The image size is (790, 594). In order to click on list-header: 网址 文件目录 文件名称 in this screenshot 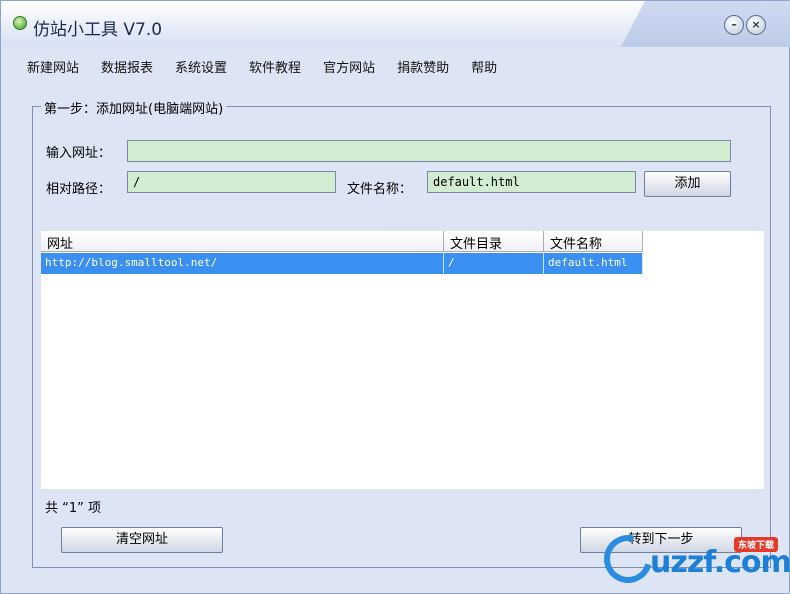, I will do `click(342, 241)`.